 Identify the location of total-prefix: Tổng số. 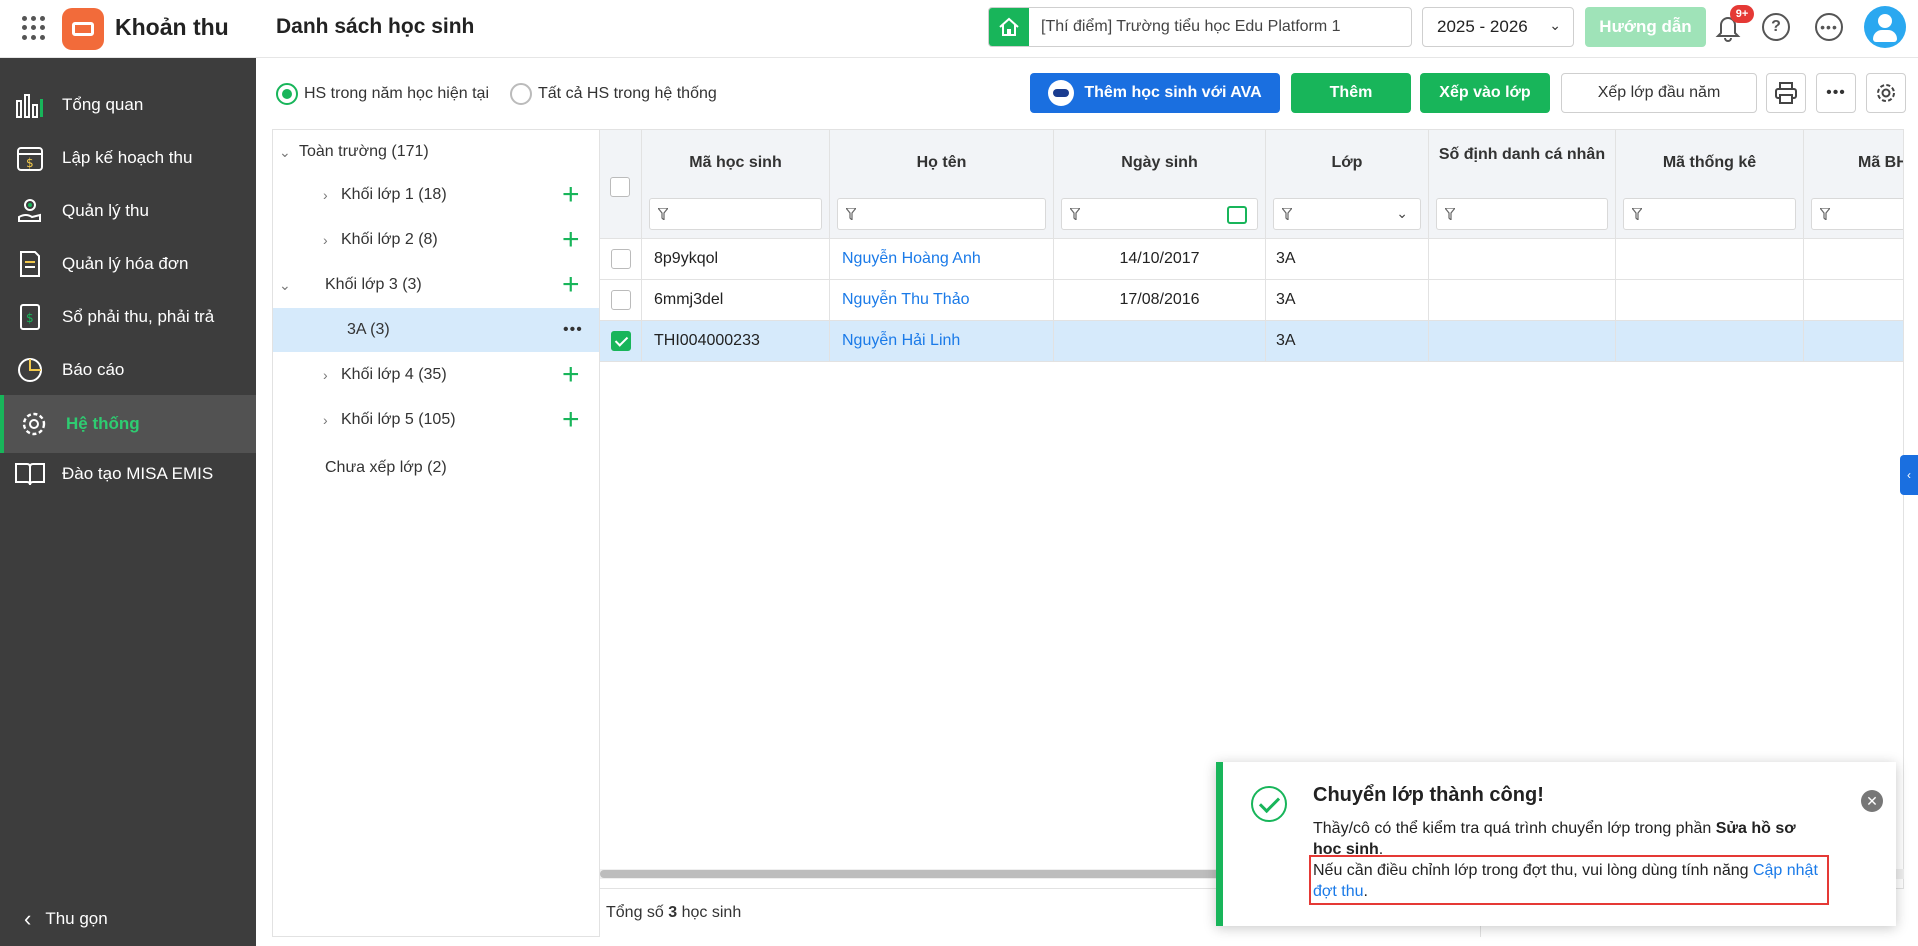
(635, 912).